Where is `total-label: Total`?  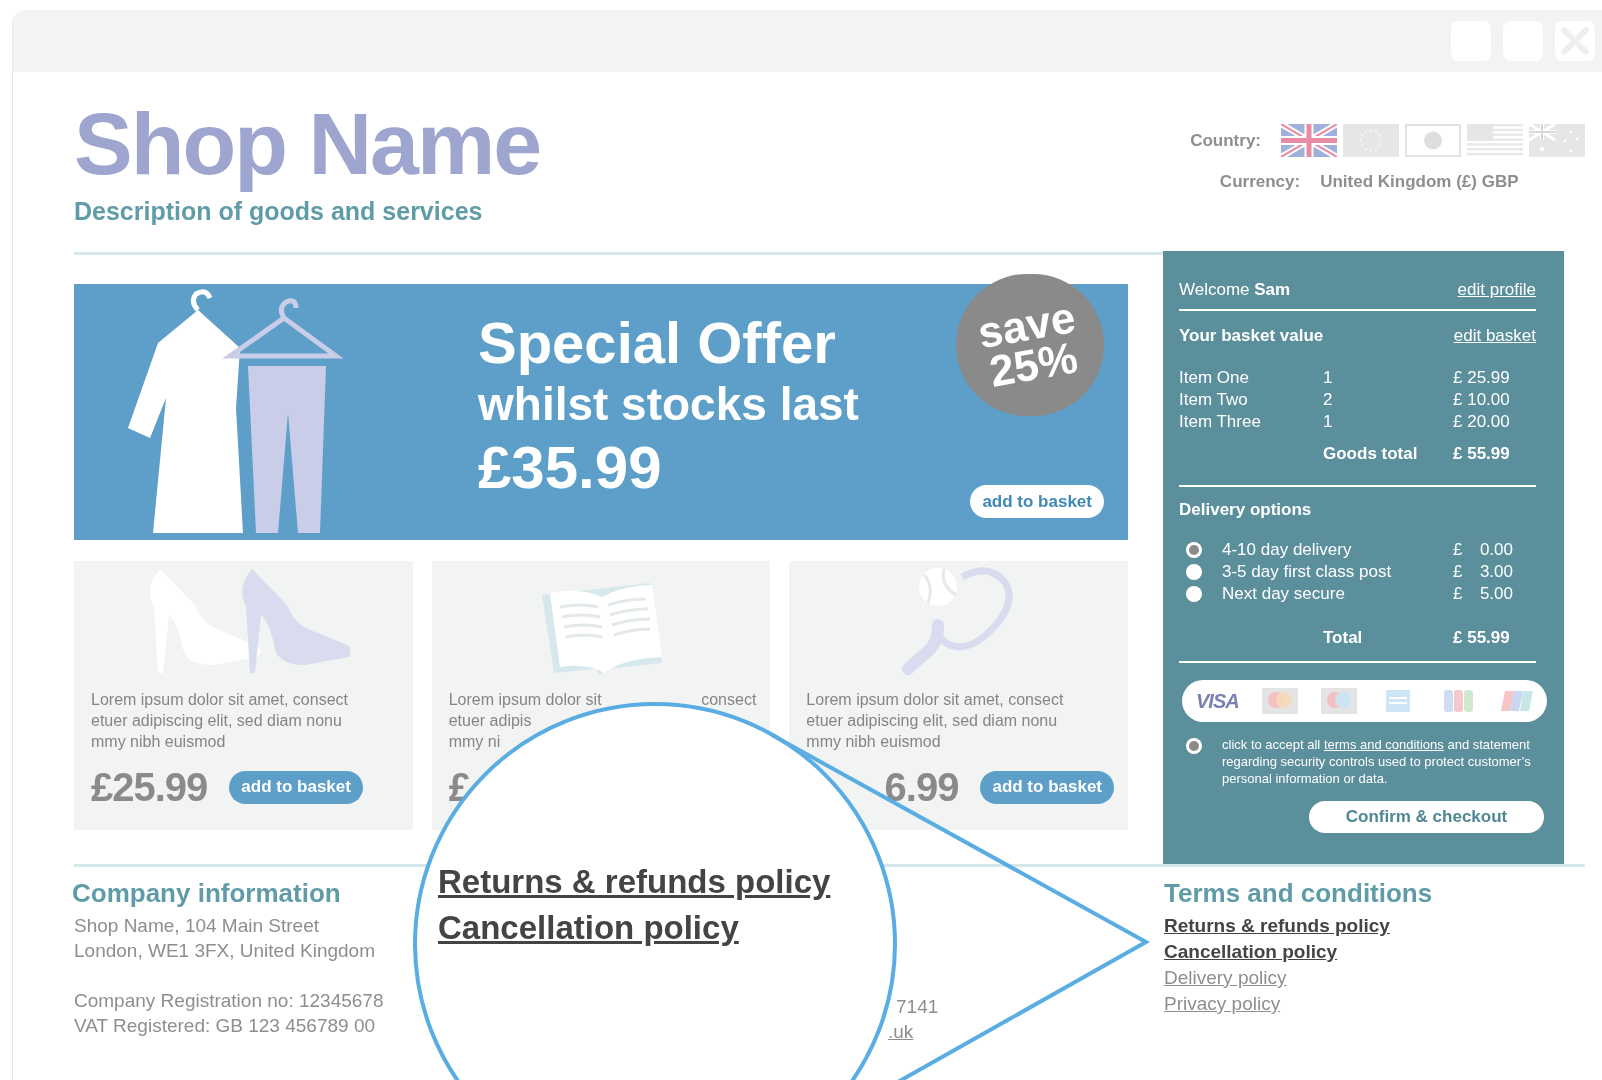
total-label: Total is located at coordinates (1343, 638).